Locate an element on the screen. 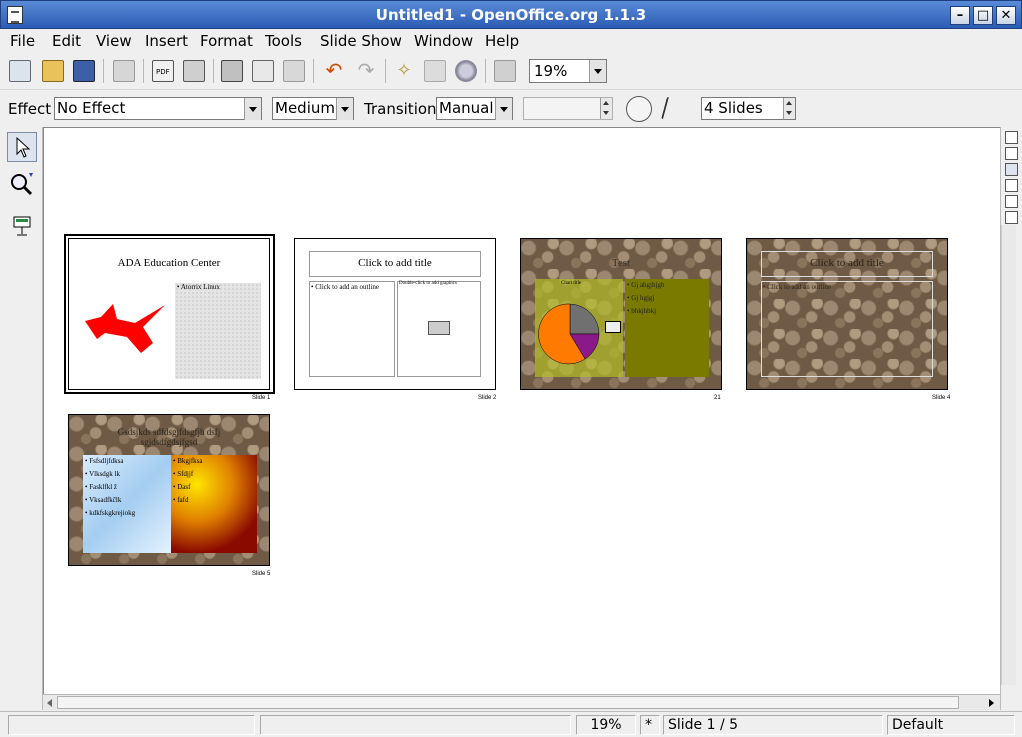 This screenshot has width=1022, height=737. status-bar: 19% * Slide 1 / 5 Default is located at coordinates (511, 724).